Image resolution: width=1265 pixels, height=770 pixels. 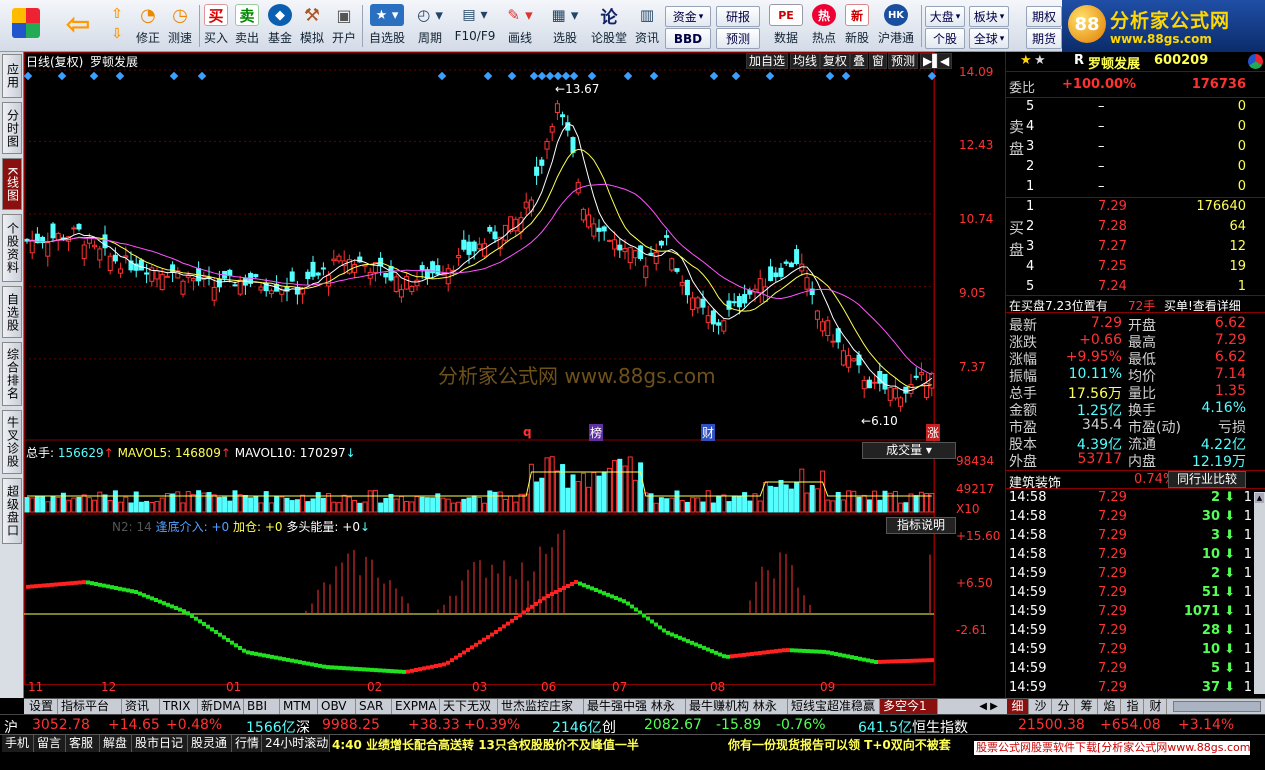 I want to click on event-marker: 涨, so click(x=933, y=432).